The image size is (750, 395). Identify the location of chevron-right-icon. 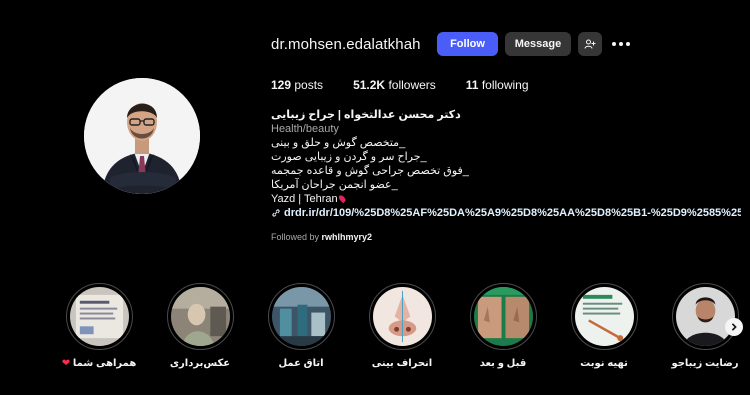
(734, 327).